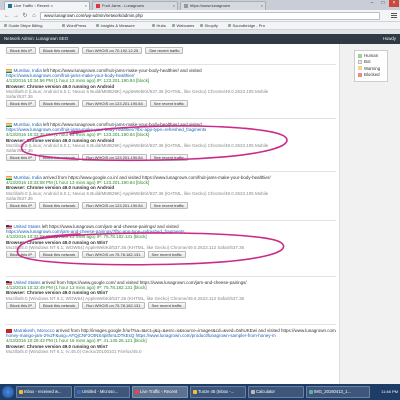 The width and height of the screenshot is (400, 400). Describe the element at coordinates (209, 25) in the screenshot. I see `bookmark-item: Shopify` at that location.